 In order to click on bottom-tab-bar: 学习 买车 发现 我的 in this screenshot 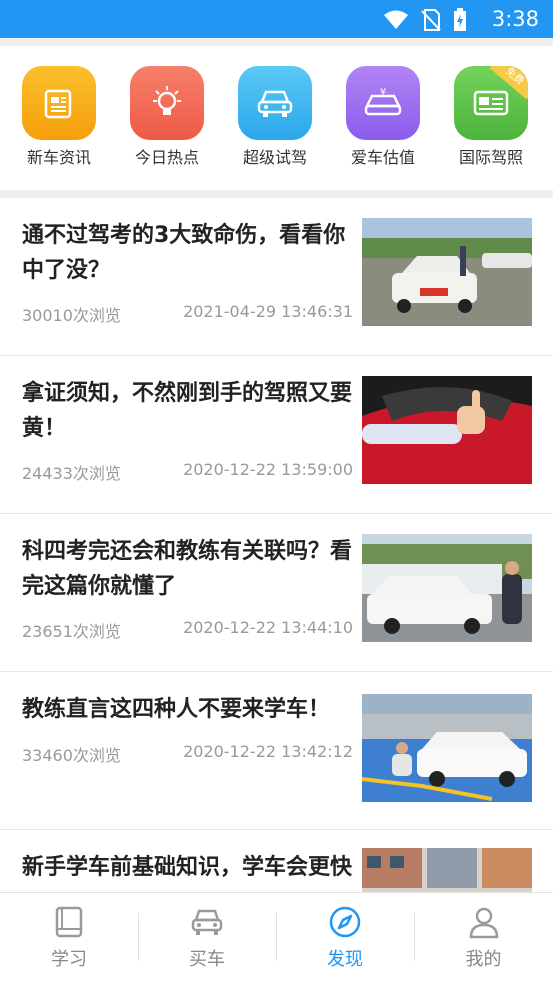, I will do `click(276, 937)`.